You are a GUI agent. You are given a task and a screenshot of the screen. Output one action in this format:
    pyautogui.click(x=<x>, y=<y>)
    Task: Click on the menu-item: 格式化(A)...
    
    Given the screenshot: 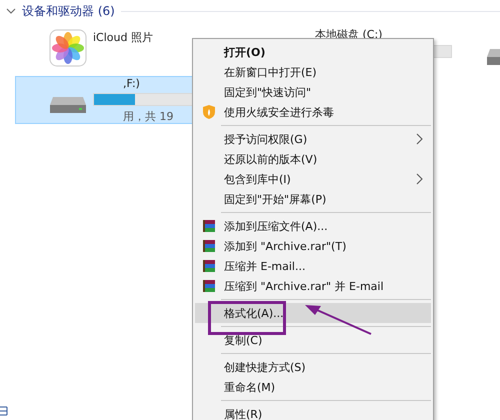 What is the action you would take?
    pyautogui.click(x=313, y=313)
    